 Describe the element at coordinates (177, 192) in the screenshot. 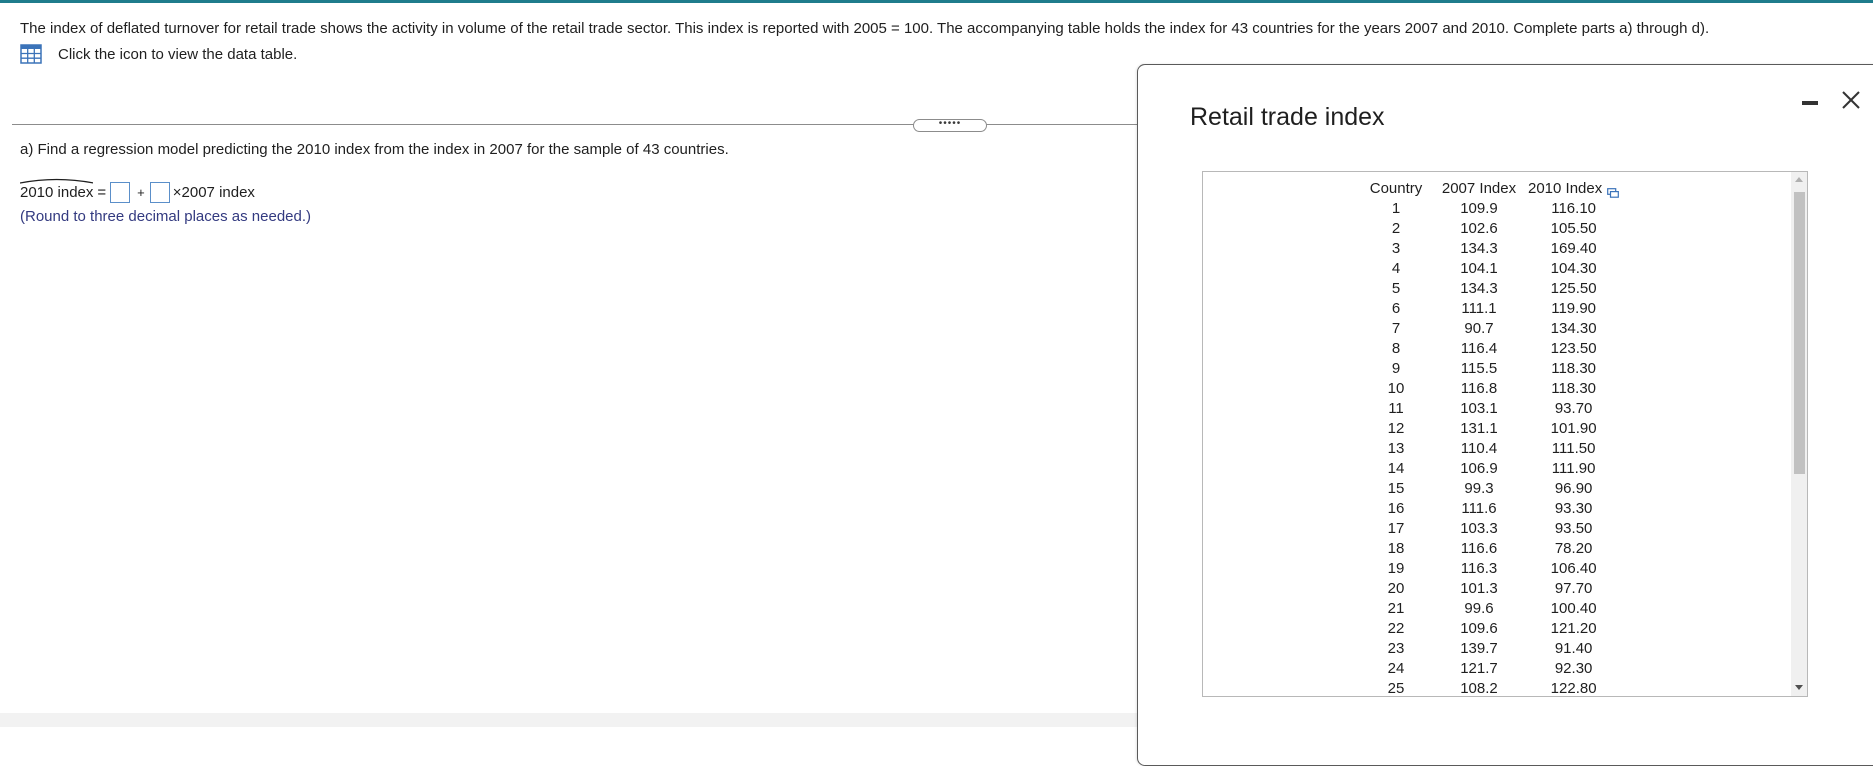

I see `times-sign: ×` at that location.